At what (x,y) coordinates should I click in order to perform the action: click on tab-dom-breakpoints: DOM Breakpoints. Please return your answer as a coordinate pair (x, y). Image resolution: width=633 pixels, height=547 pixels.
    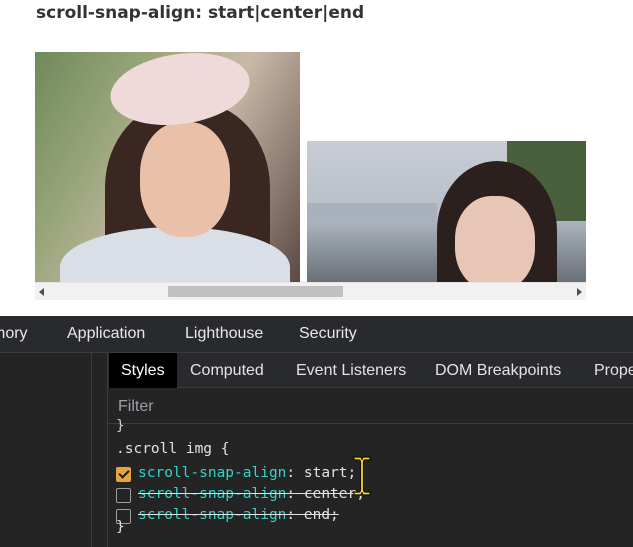
    Looking at the image, I should click on (498, 370).